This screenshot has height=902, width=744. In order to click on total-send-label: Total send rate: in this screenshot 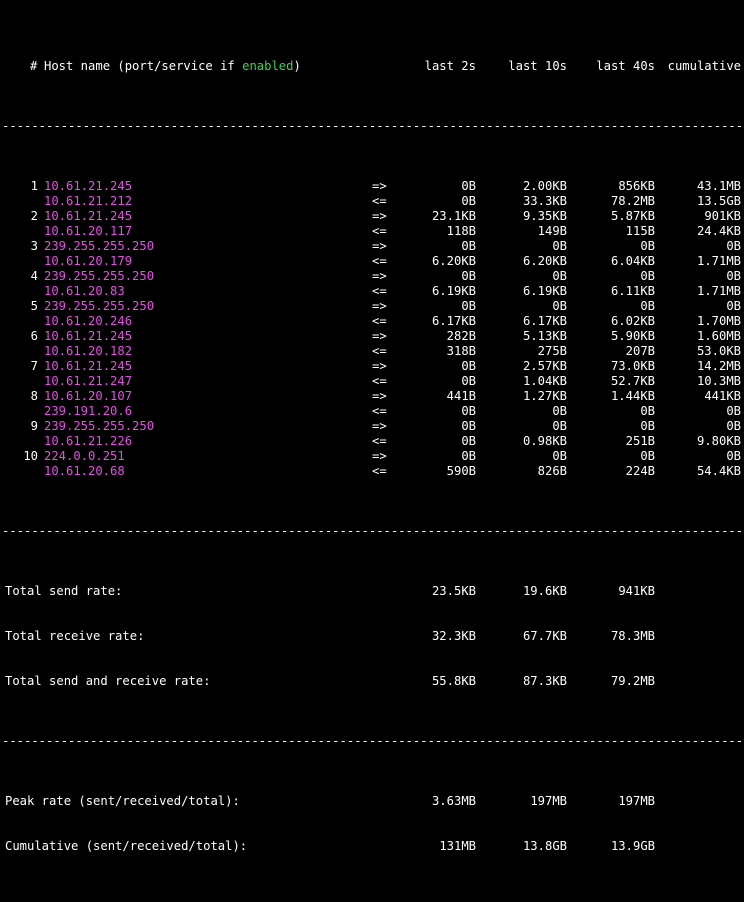, I will do `click(64, 591)`.